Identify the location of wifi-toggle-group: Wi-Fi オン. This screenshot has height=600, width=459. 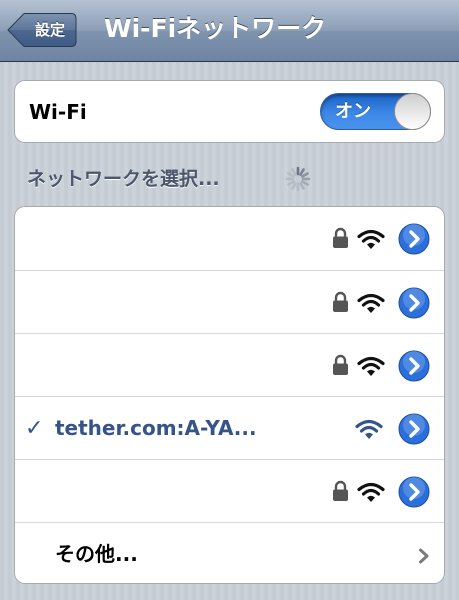
(229, 111).